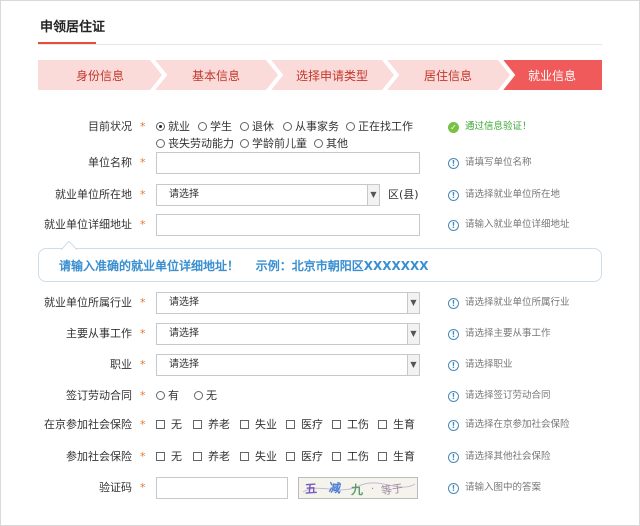 Image resolution: width=640 pixels, height=526 pixels. What do you see at coordinates (279, 143) in the screenshot?
I see `option-label: 学龄前儿童` at bounding box center [279, 143].